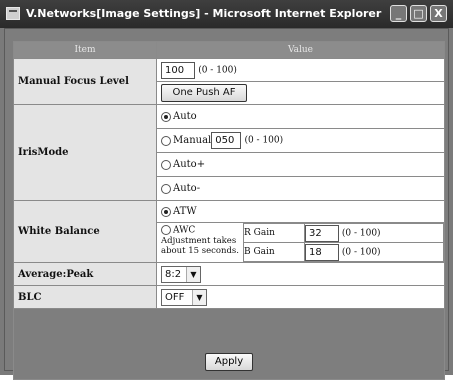 Image resolution: width=453 pixels, height=380 pixels. I want to click on iris-auto-plus-label: Auto+, so click(189, 164).